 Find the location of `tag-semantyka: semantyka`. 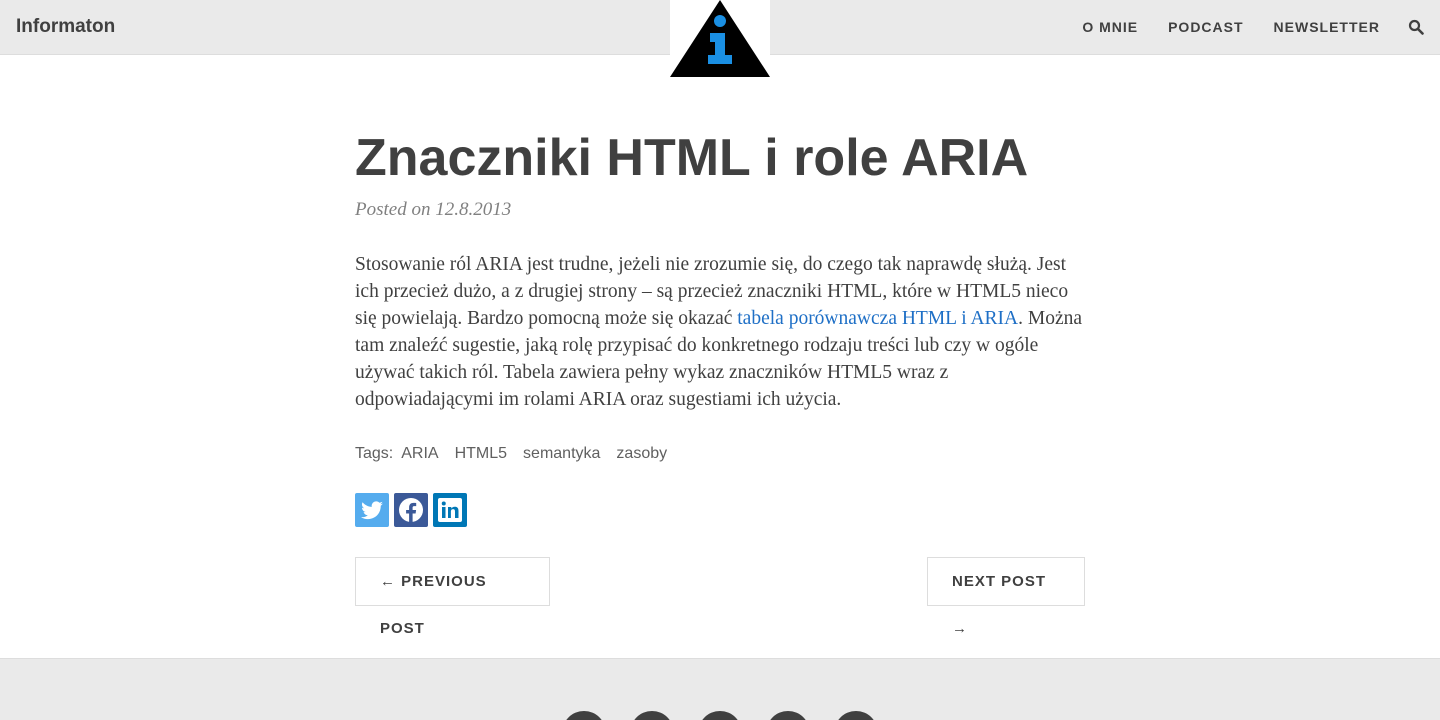

tag-semantyka: semantyka is located at coordinates (561, 454).